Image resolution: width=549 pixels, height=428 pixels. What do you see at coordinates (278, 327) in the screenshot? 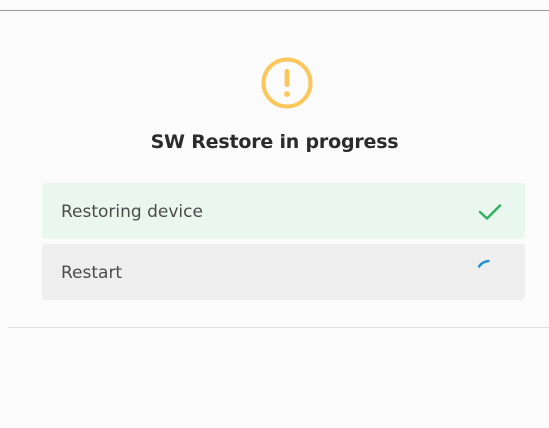
I see `bottom-divider` at bounding box center [278, 327].